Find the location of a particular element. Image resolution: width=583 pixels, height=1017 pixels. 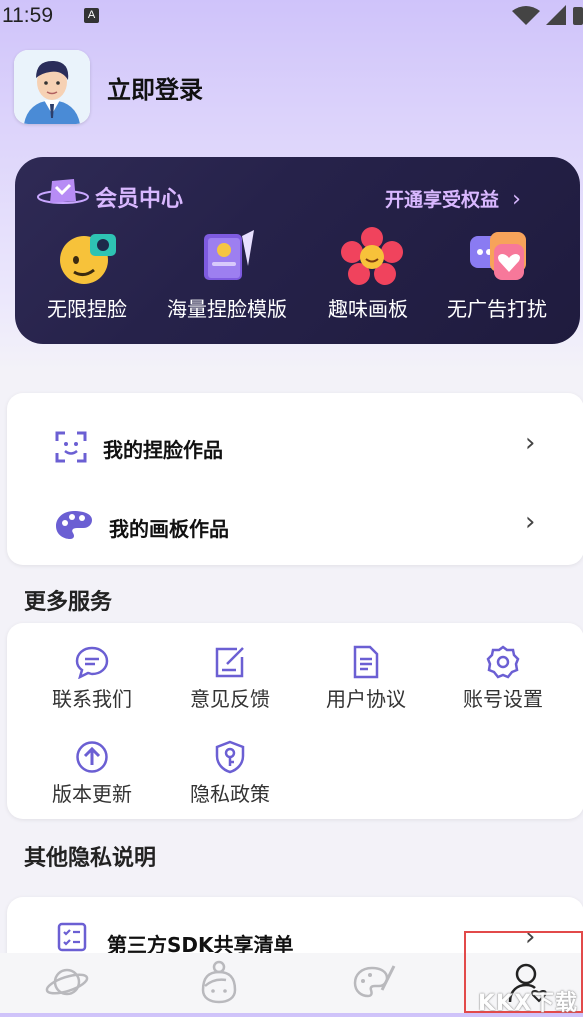

my-board-works-row: 我的画板作品 › is located at coordinates (295, 526).